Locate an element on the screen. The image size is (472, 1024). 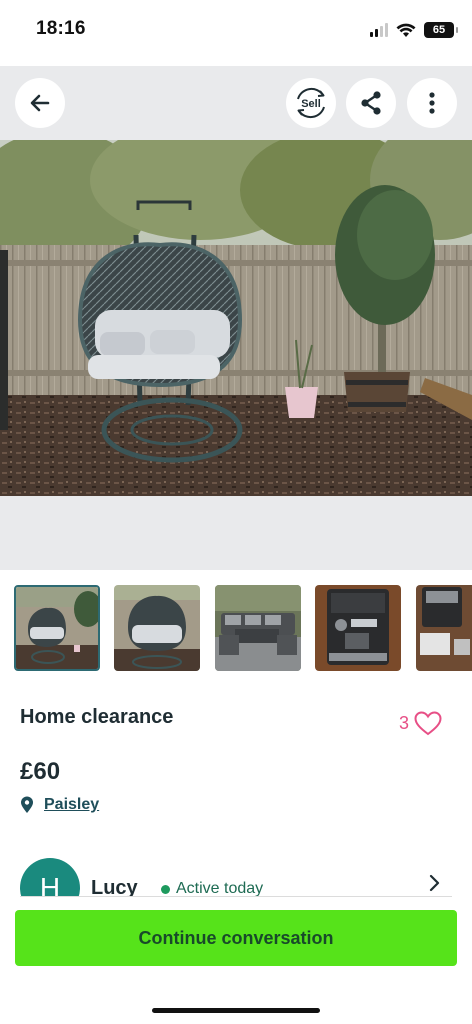
status-icons: 65 is located at coordinates (414, 30).